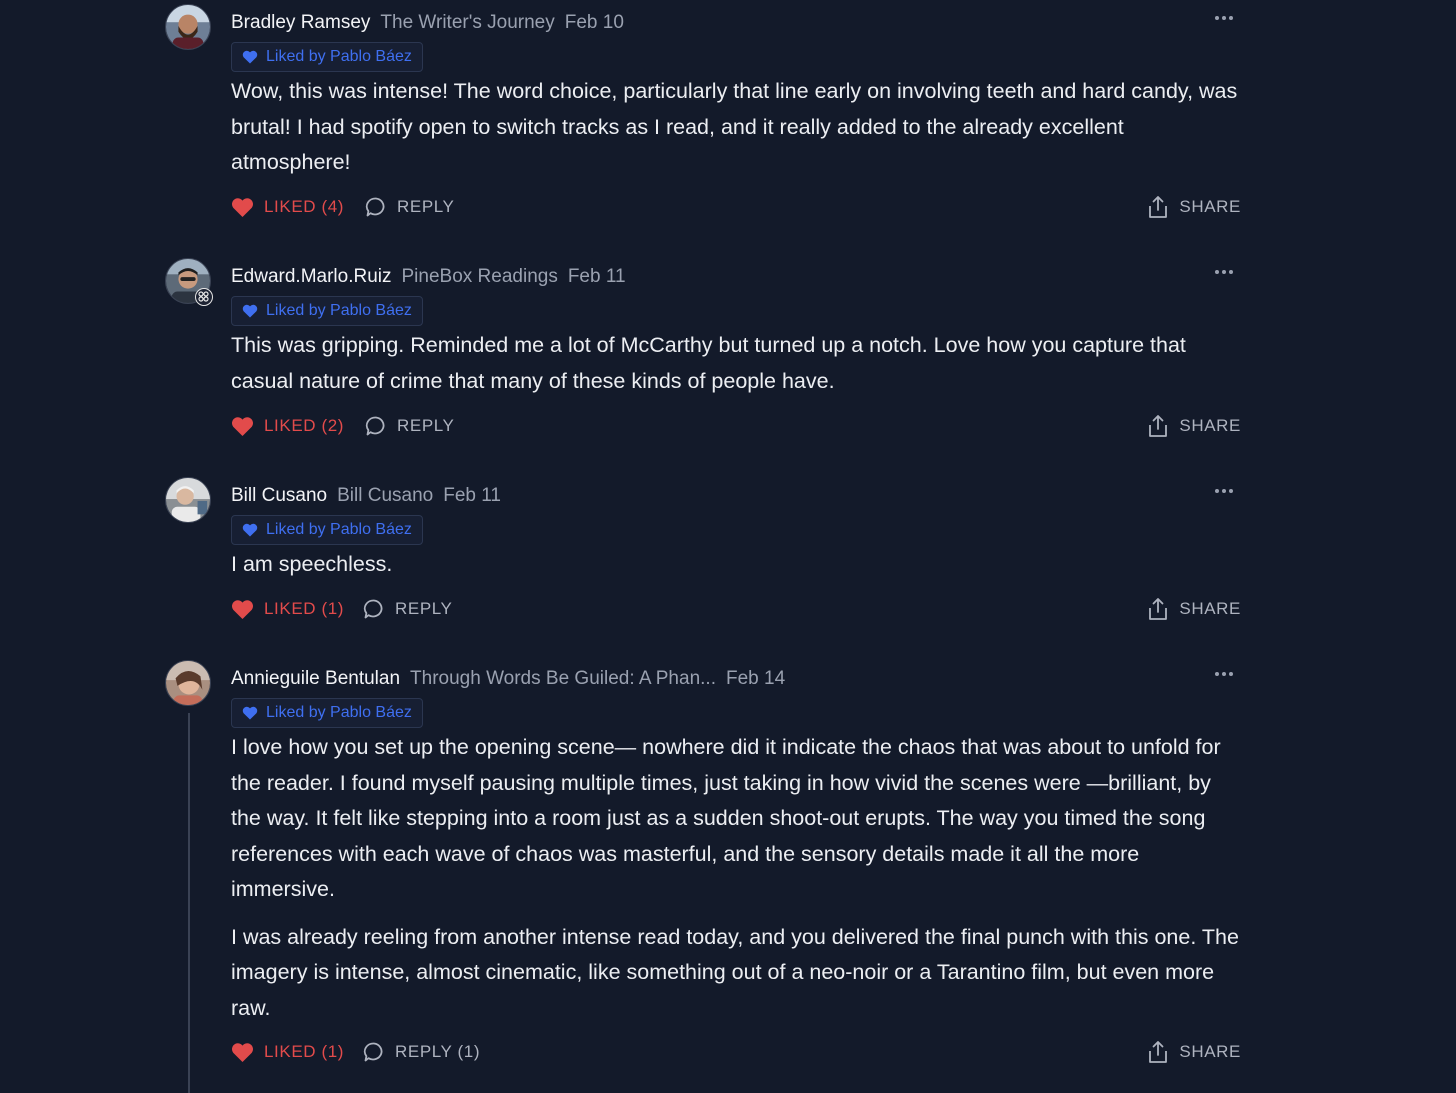 This screenshot has height=1093, width=1456. I want to click on author-name: Edward.Marlo.Ruiz, so click(311, 277).